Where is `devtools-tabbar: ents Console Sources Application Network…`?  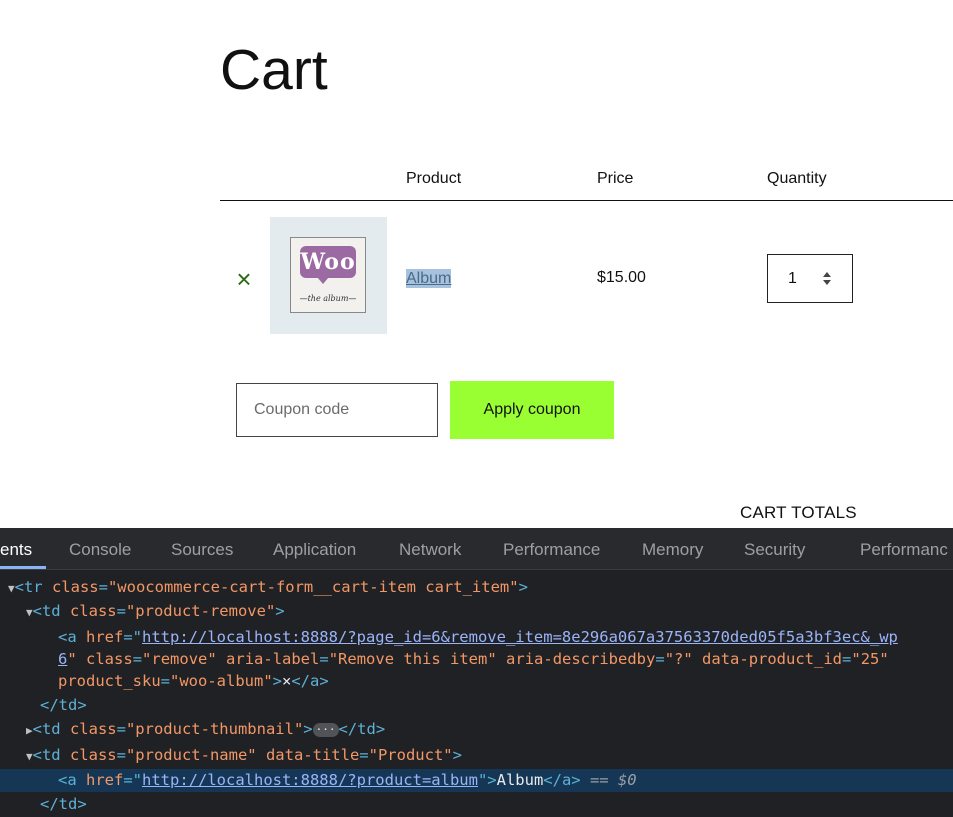 devtools-tabbar: ents Console Sources Application Network… is located at coordinates (476, 549).